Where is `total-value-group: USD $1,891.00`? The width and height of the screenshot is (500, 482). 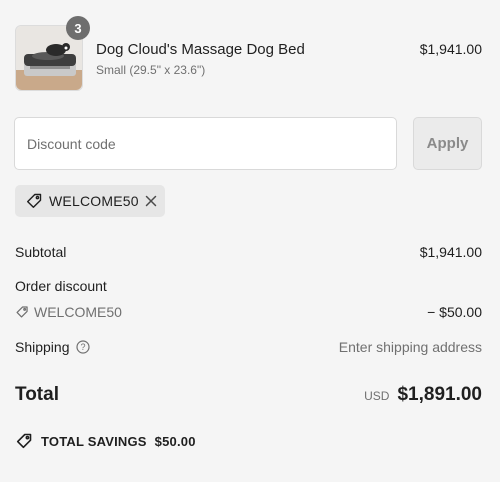 total-value-group: USD $1,891.00 is located at coordinates (423, 395).